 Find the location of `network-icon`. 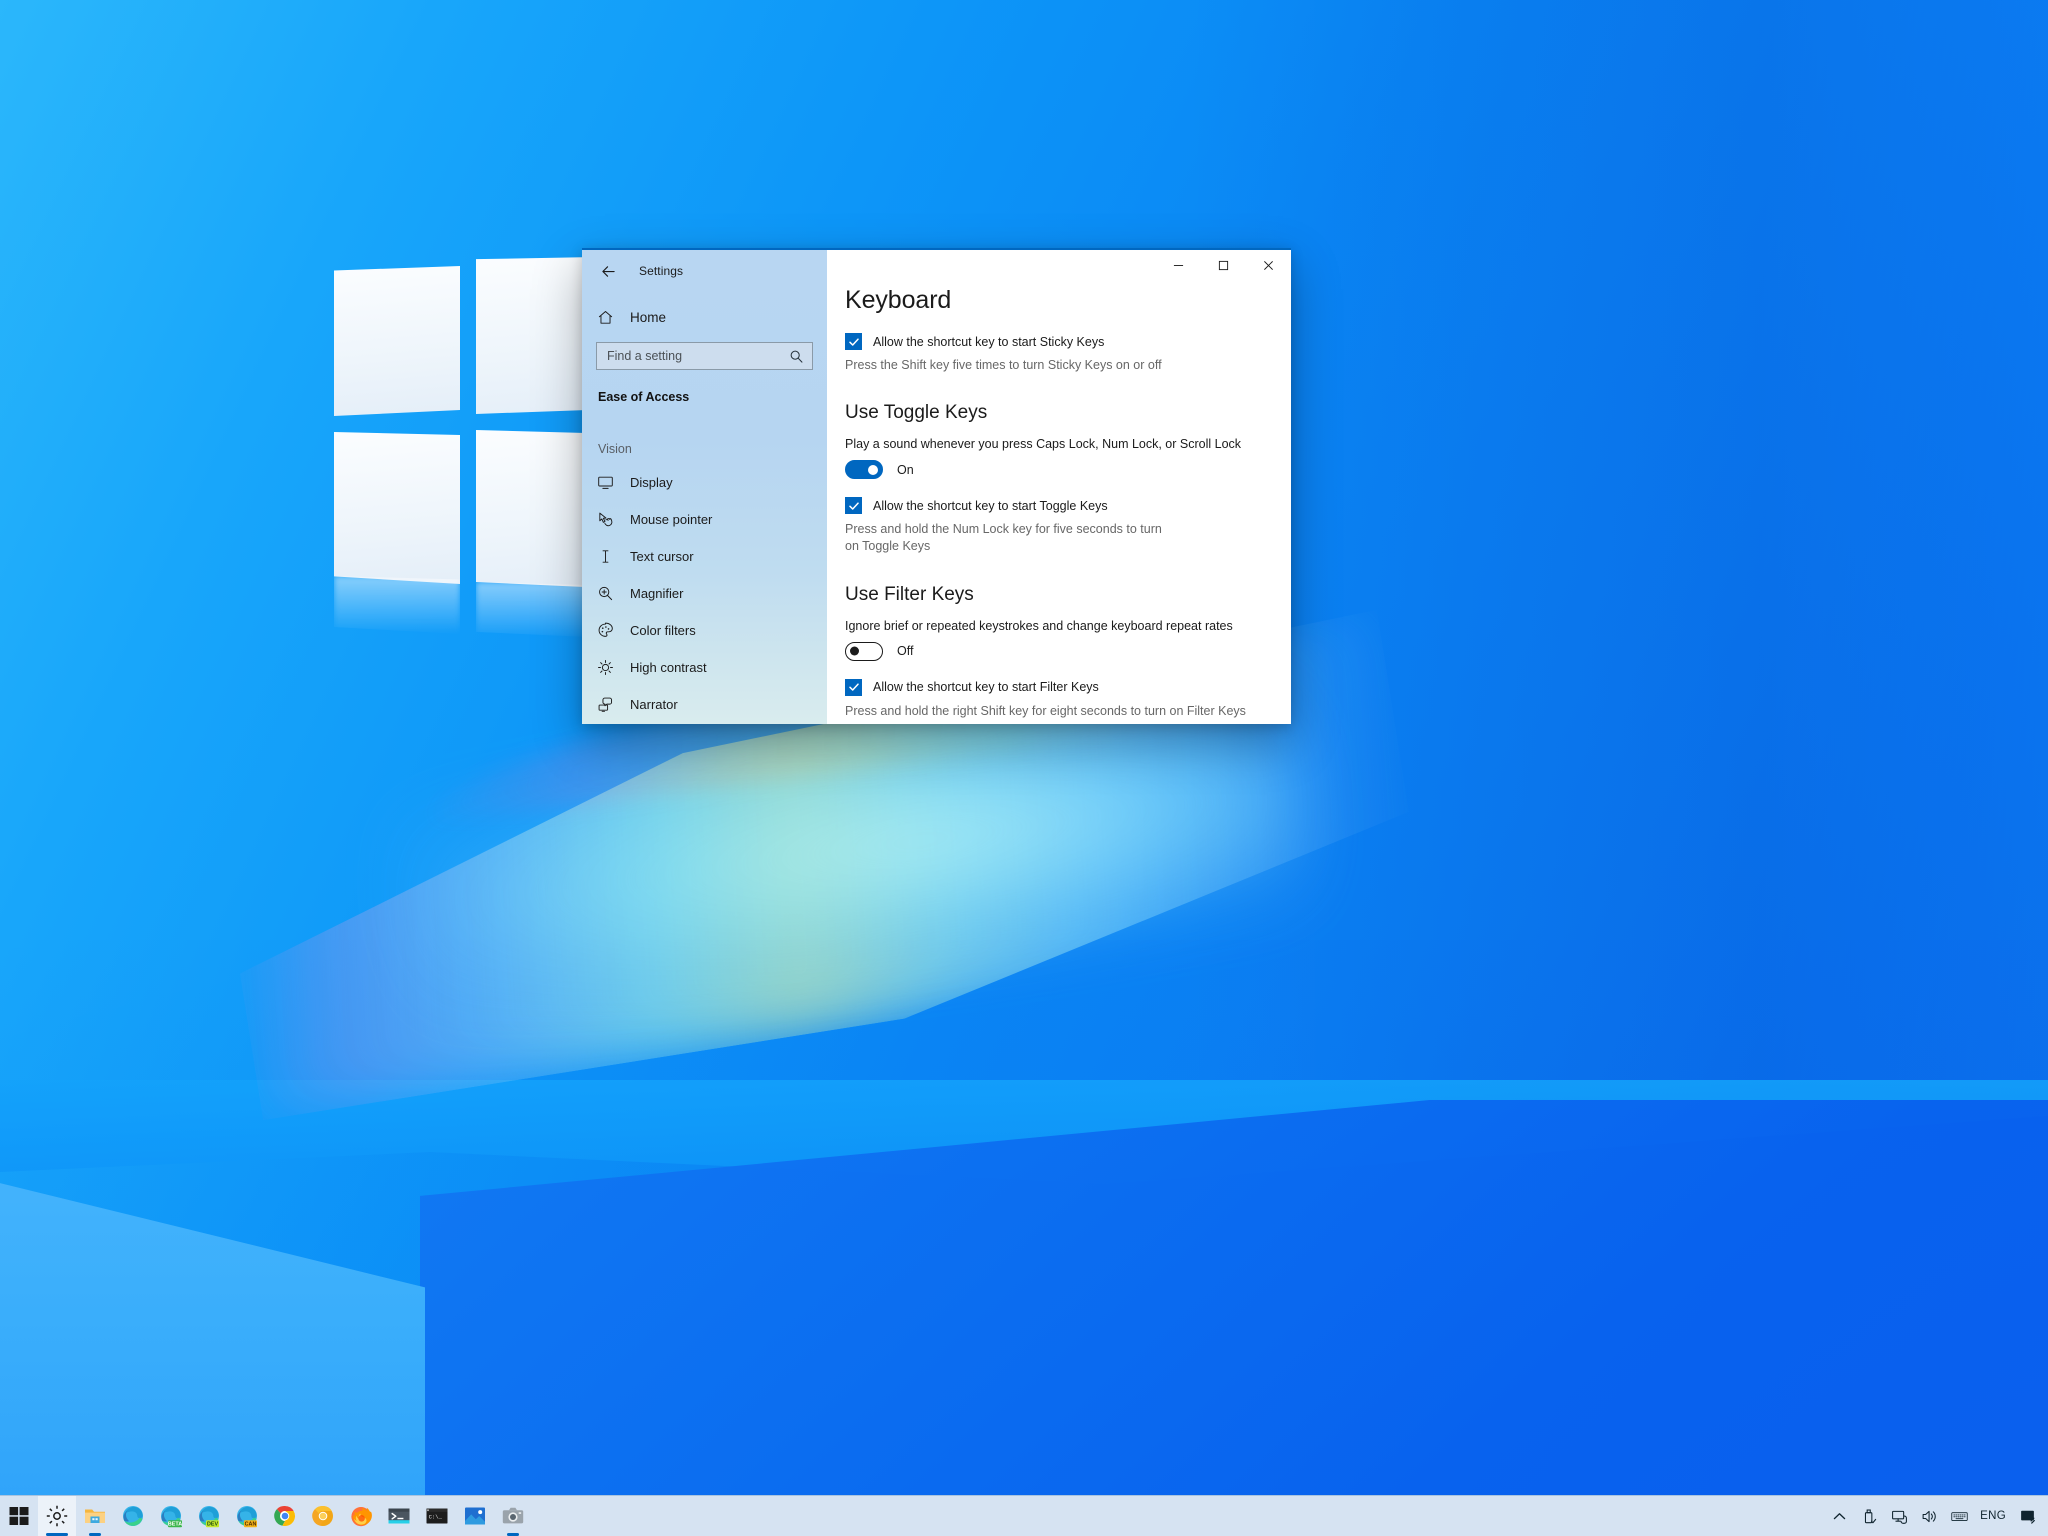

network-icon is located at coordinates (1899, 1517).